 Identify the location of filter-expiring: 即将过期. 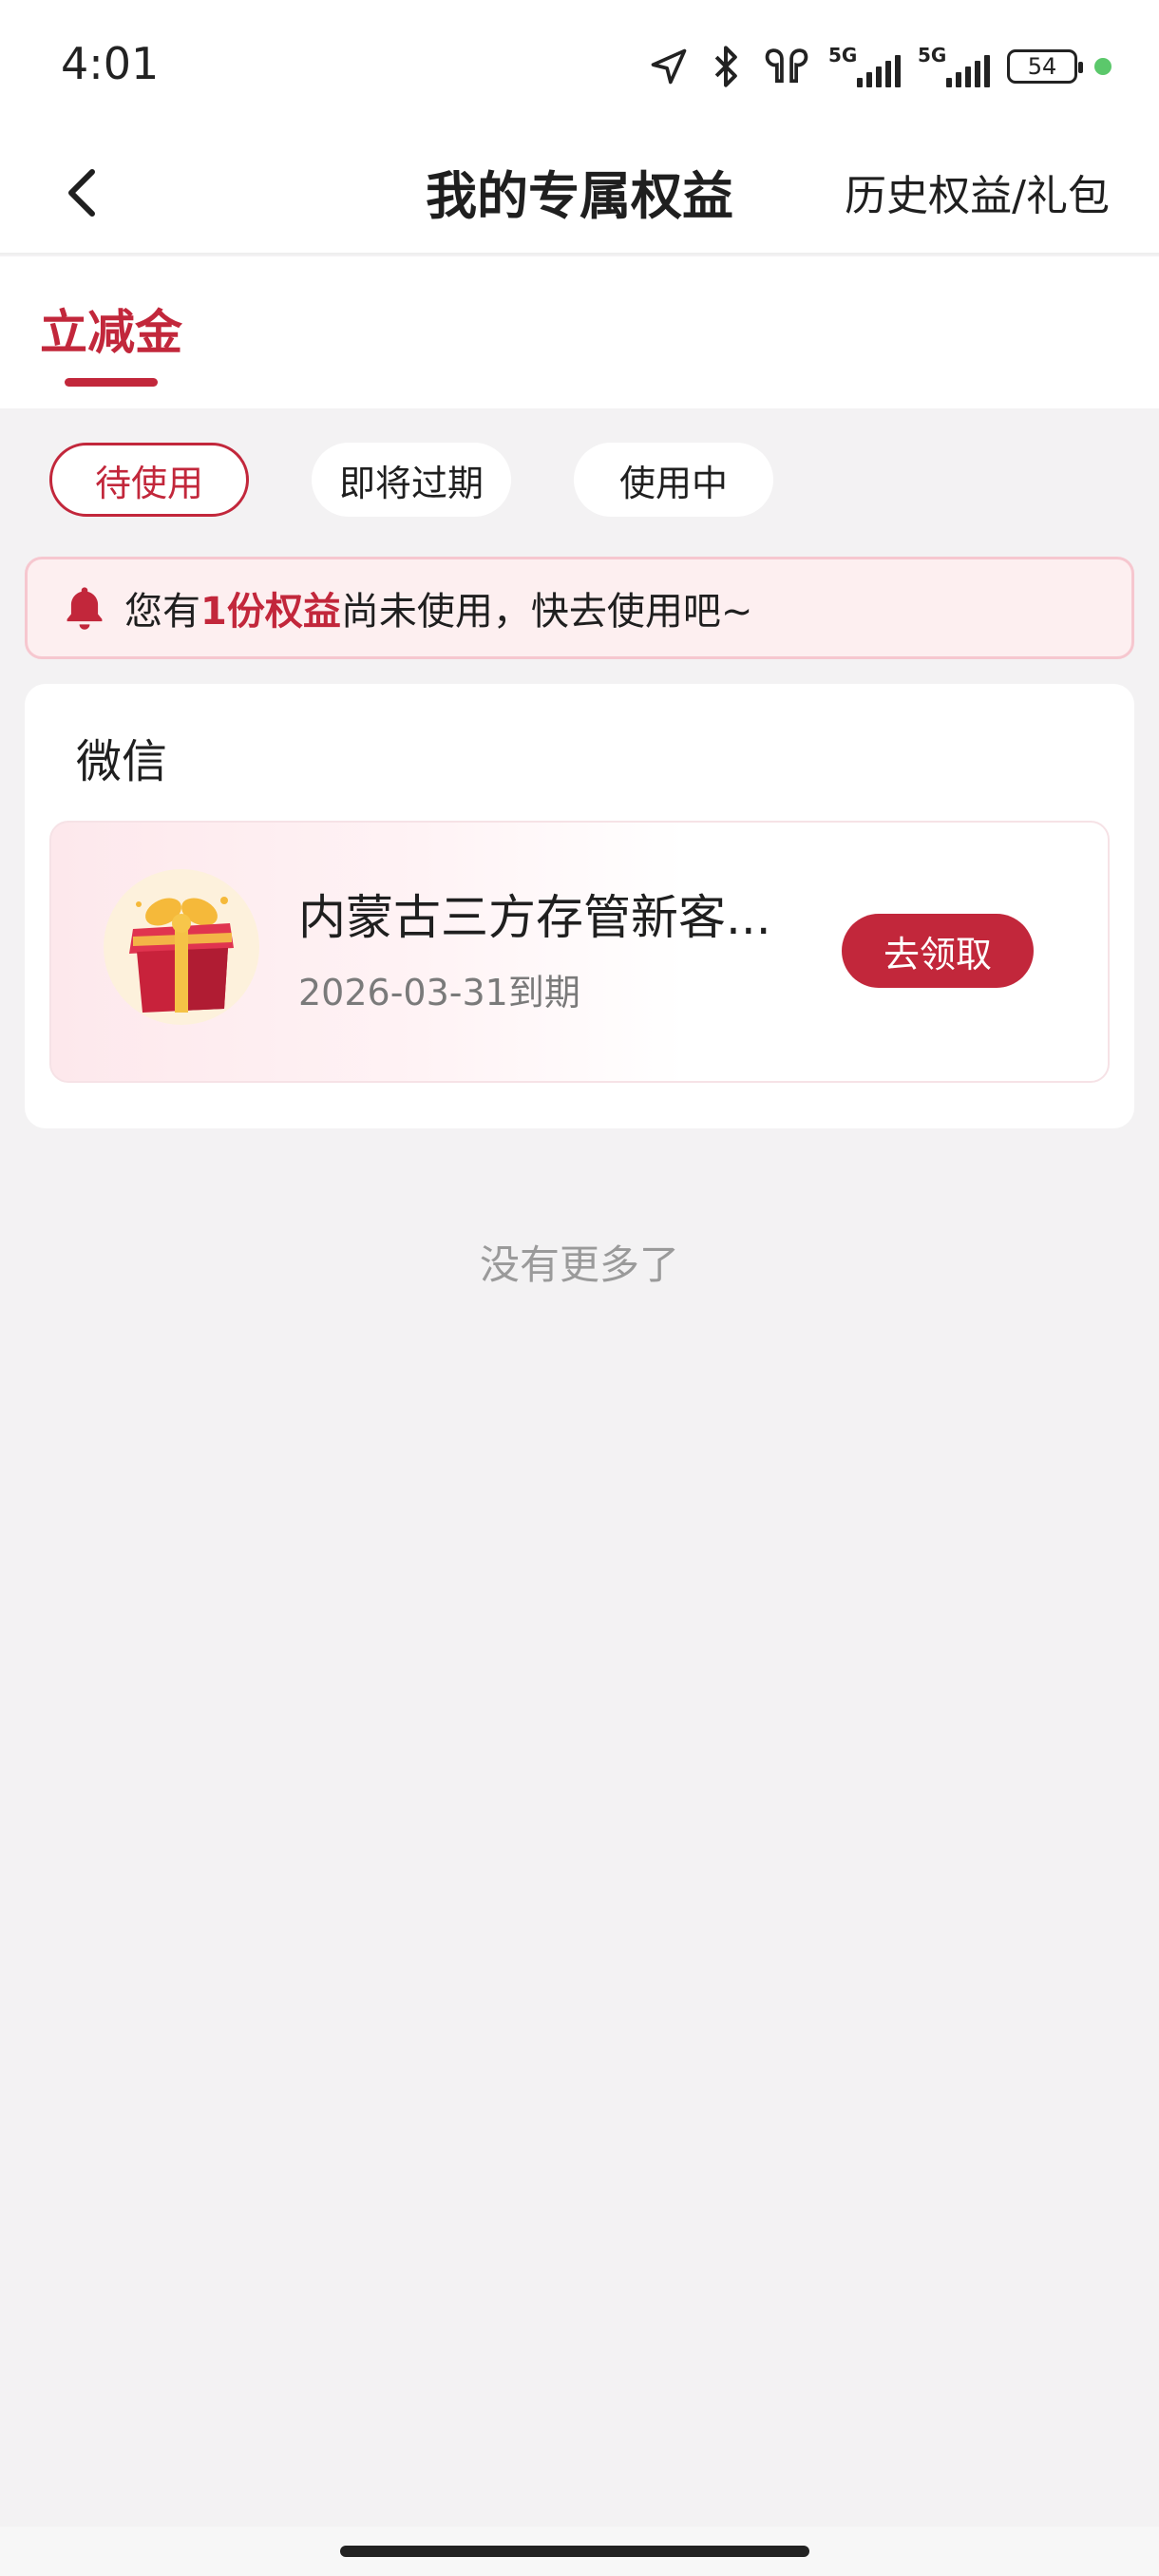
(411, 480).